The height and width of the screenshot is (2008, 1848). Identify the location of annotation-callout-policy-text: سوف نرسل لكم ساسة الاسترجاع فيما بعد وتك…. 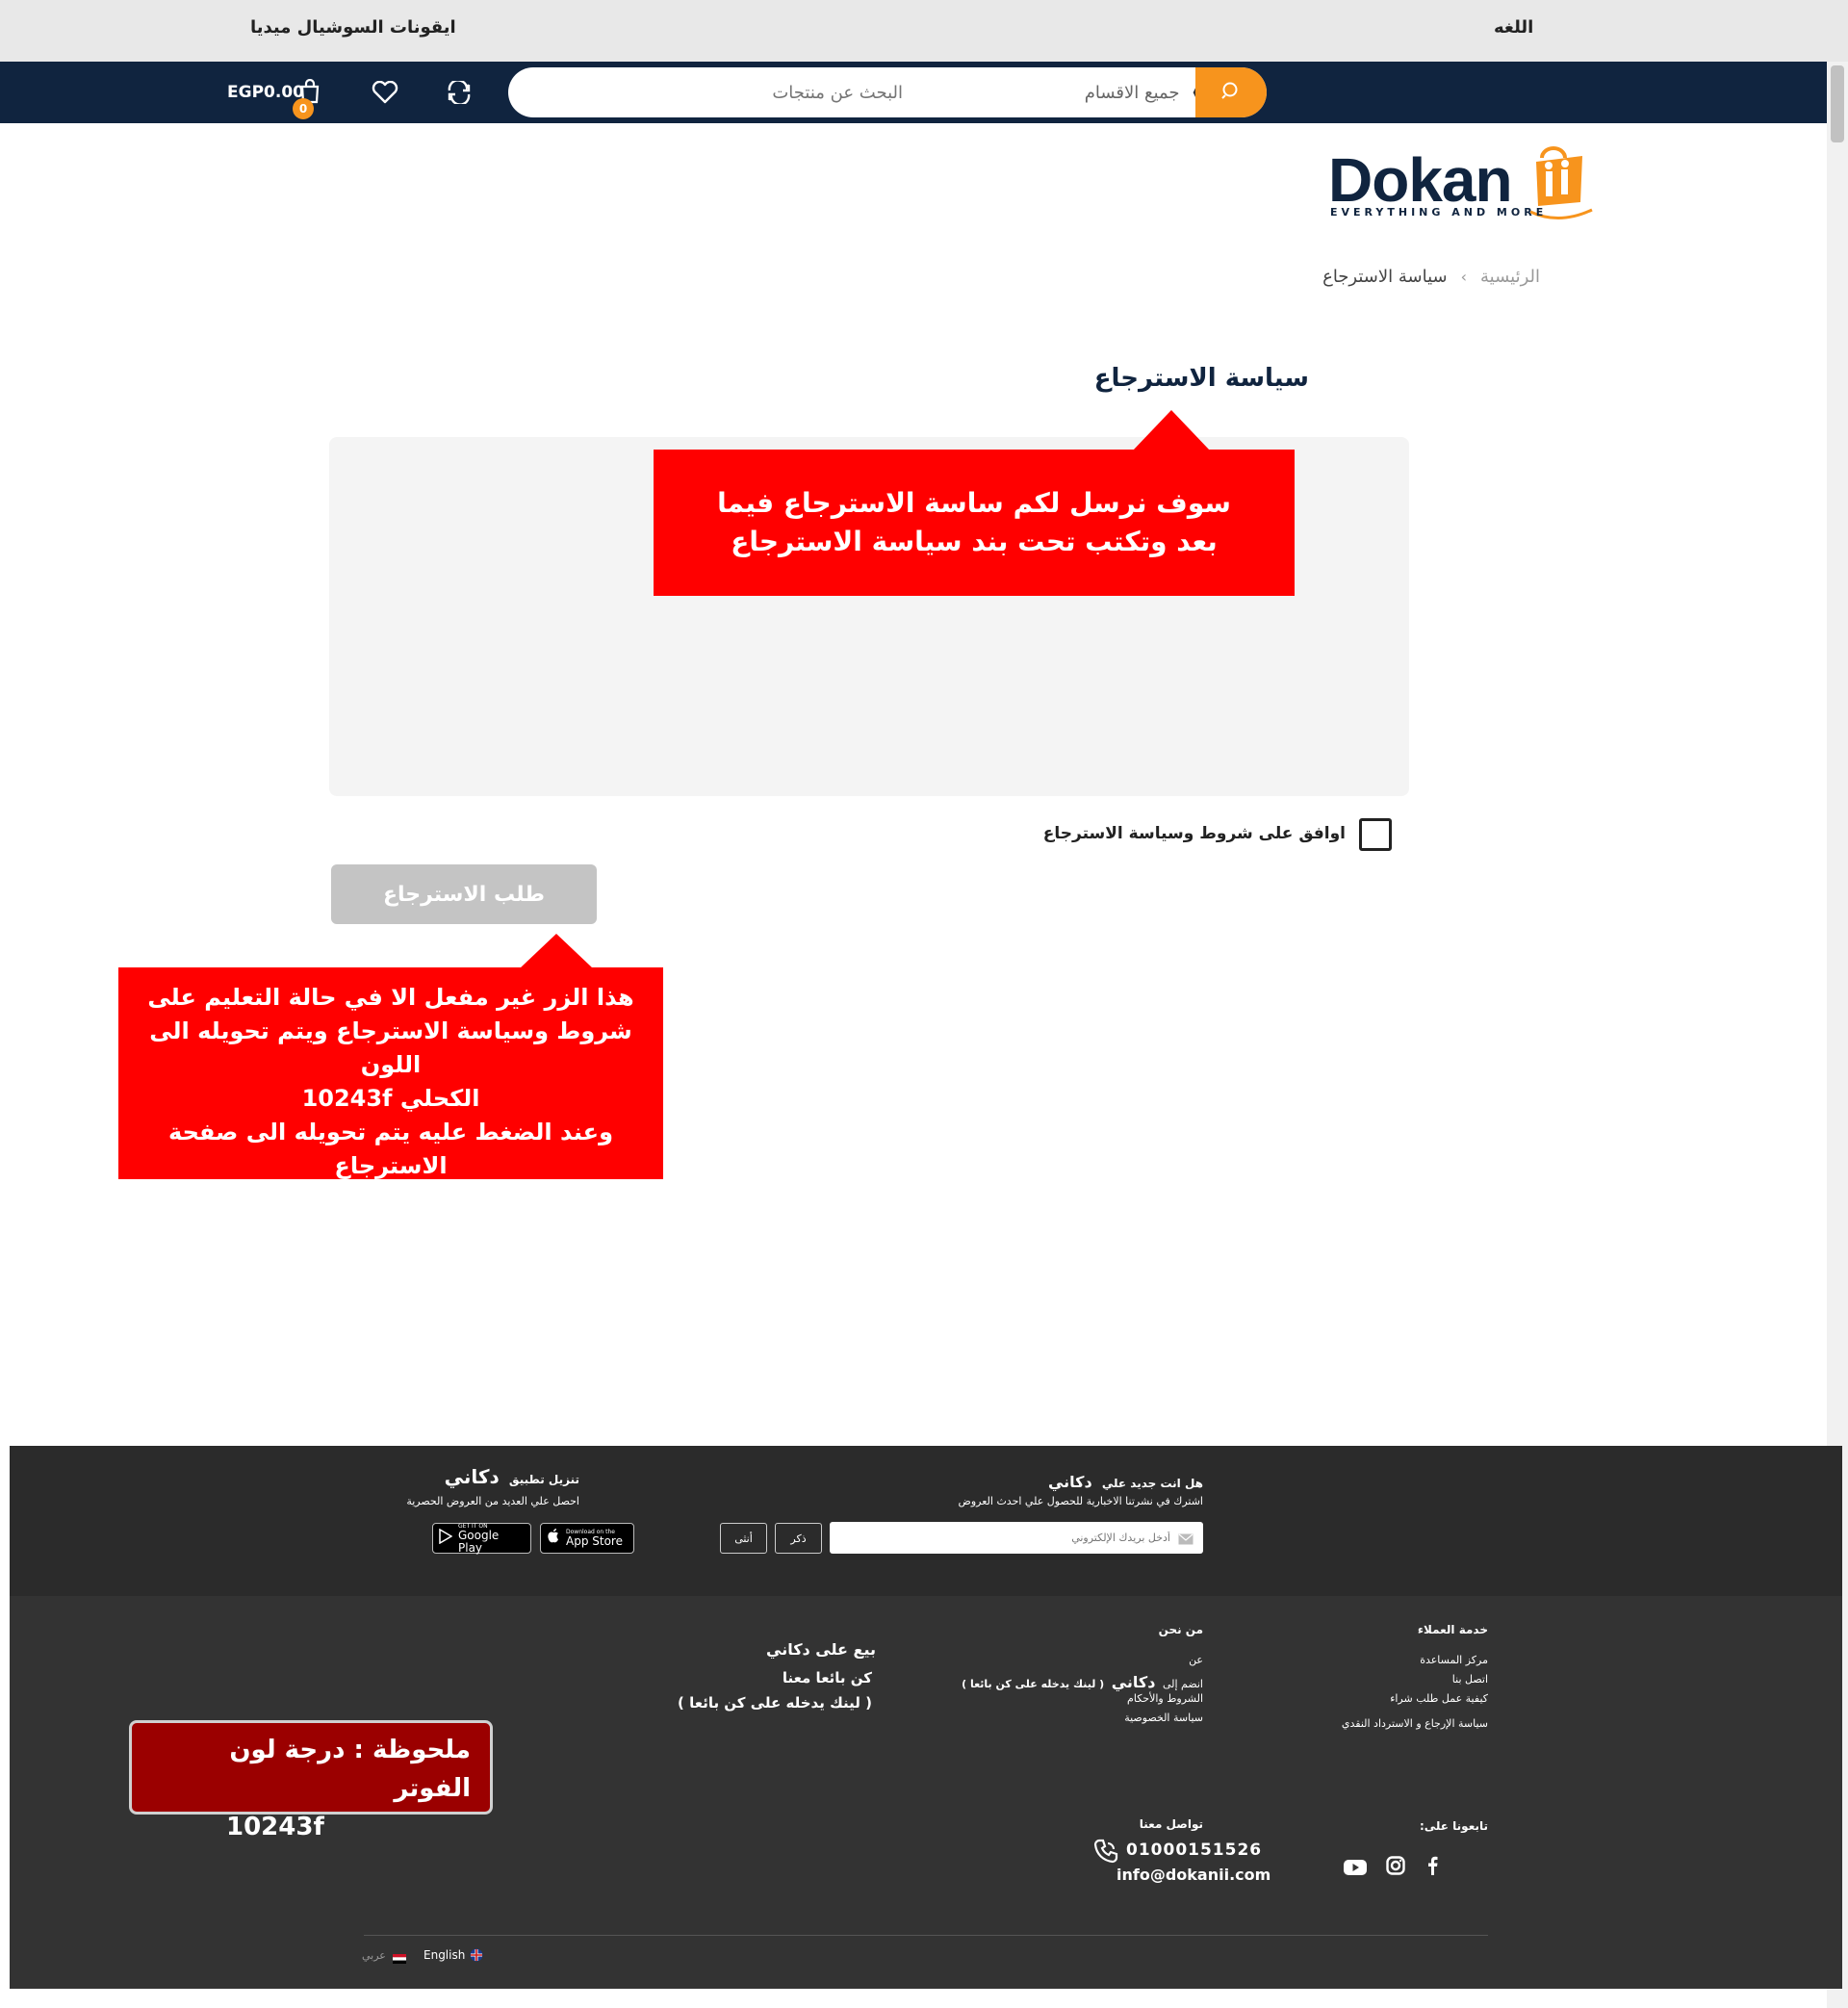
(974, 522).